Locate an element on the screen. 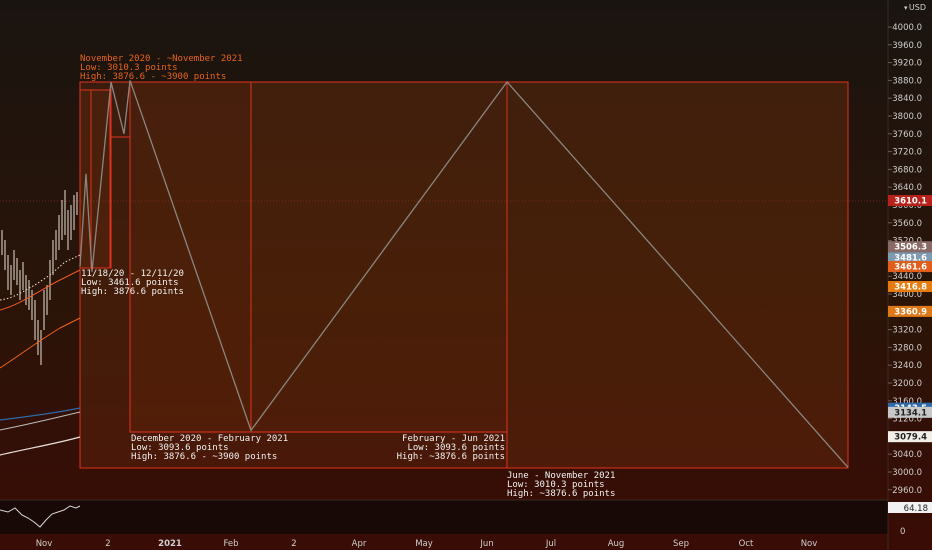 This screenshot has width=932, height=550. price-tick-label: 3880.0 is located at coordinates (907, 81).